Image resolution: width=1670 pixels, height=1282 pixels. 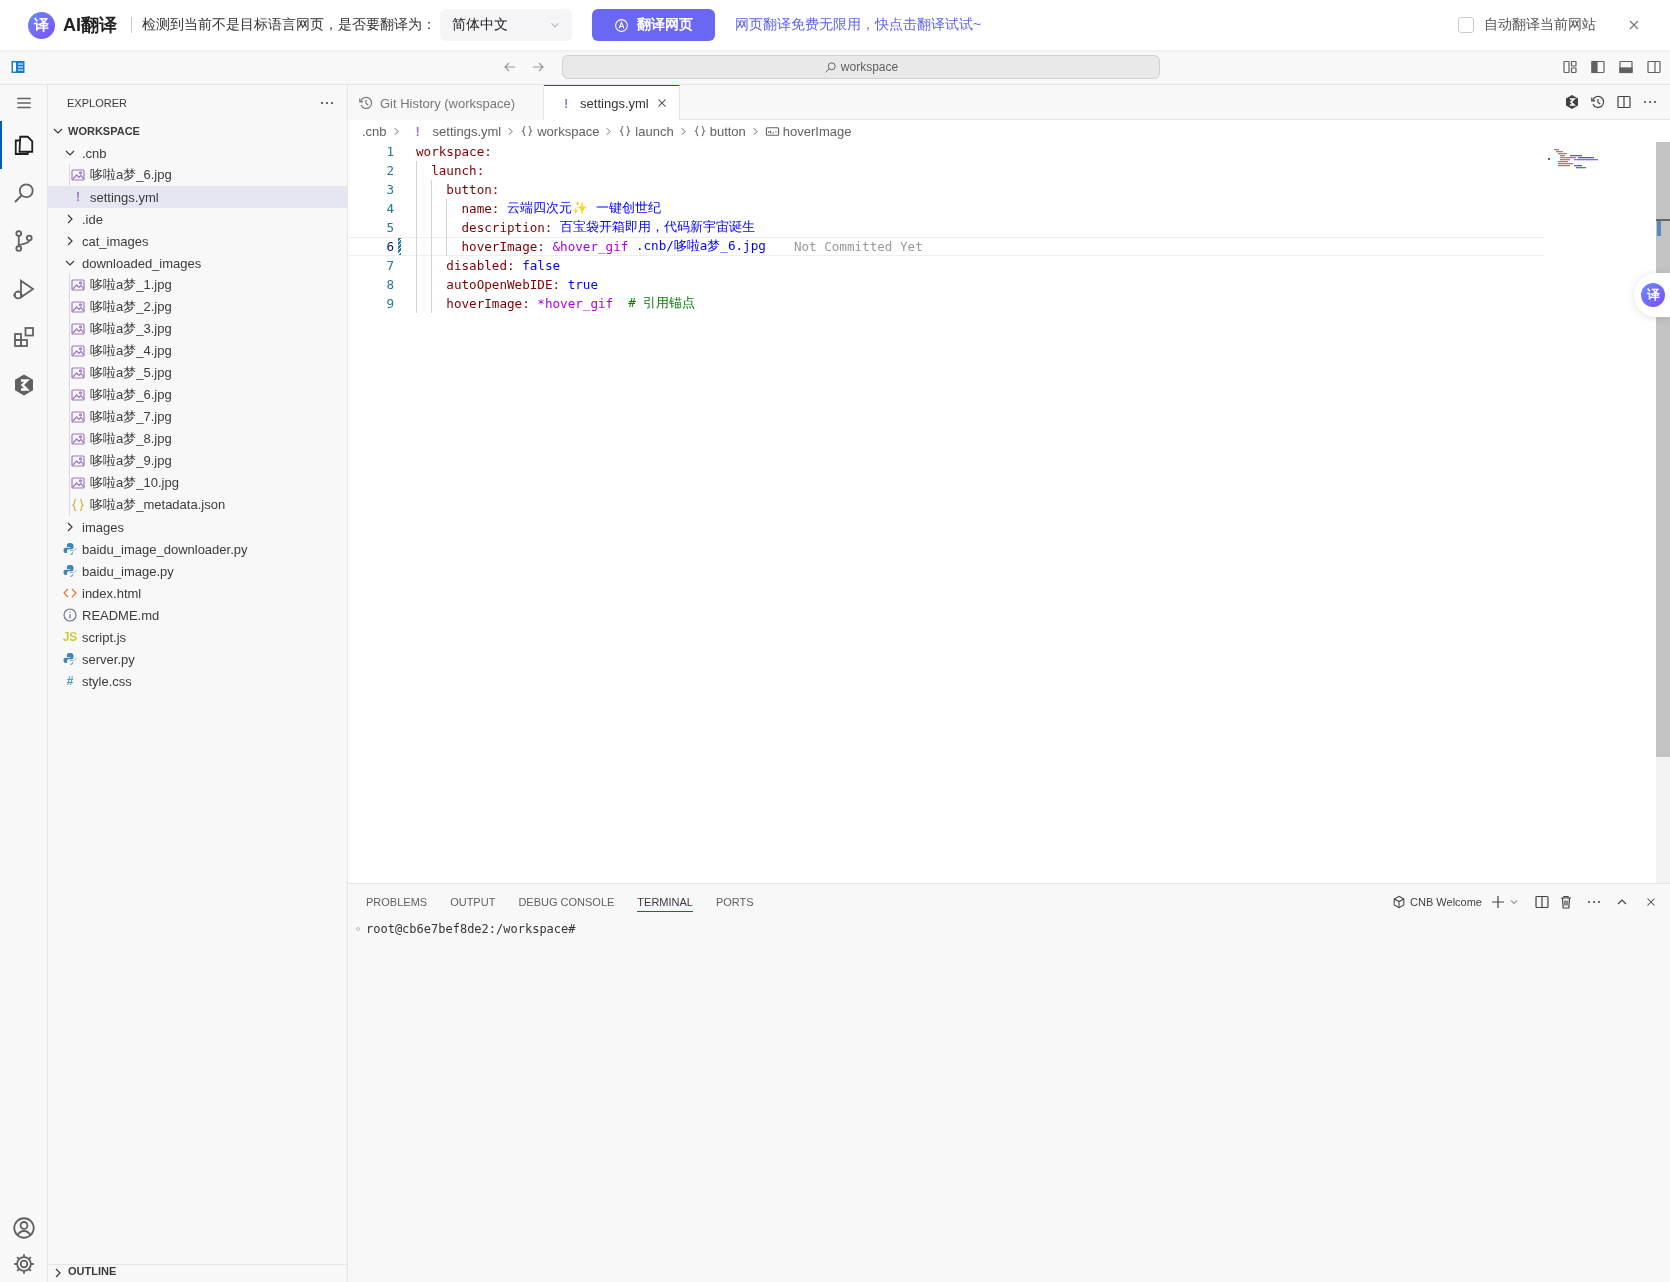 I want to click on checkbox, so click(x=1466, y=25).